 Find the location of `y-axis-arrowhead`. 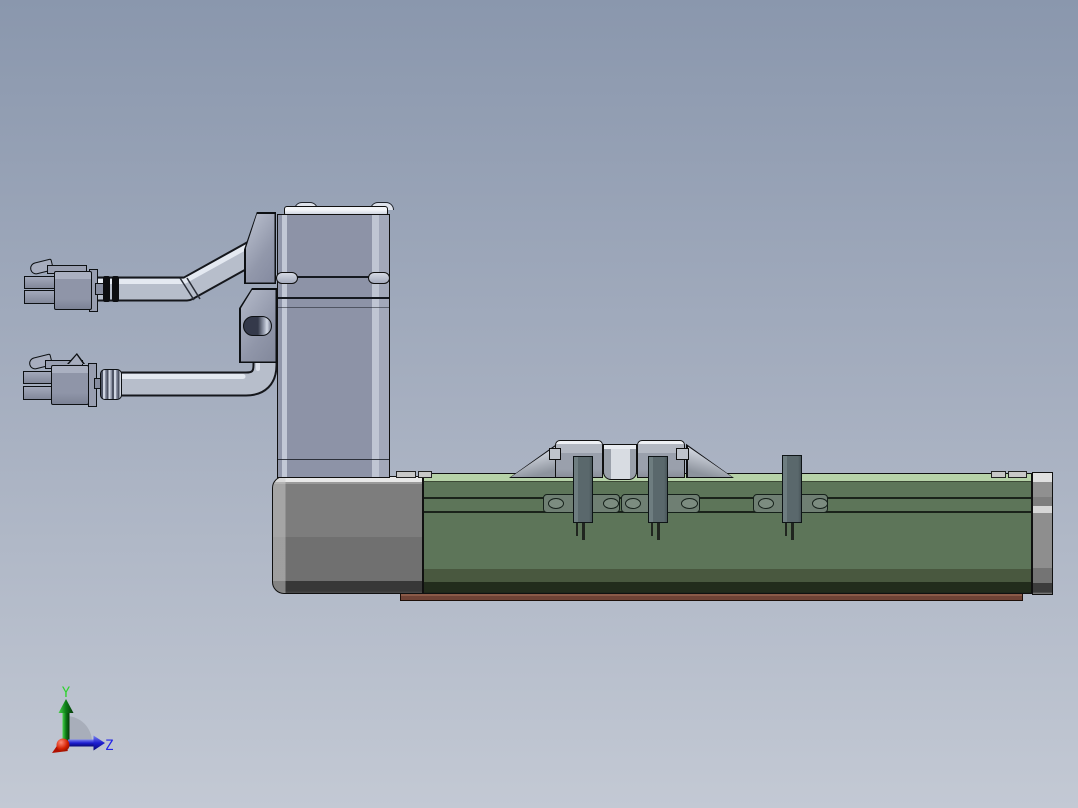

y-axis-arrowhead is located at coordinates (66, 706).